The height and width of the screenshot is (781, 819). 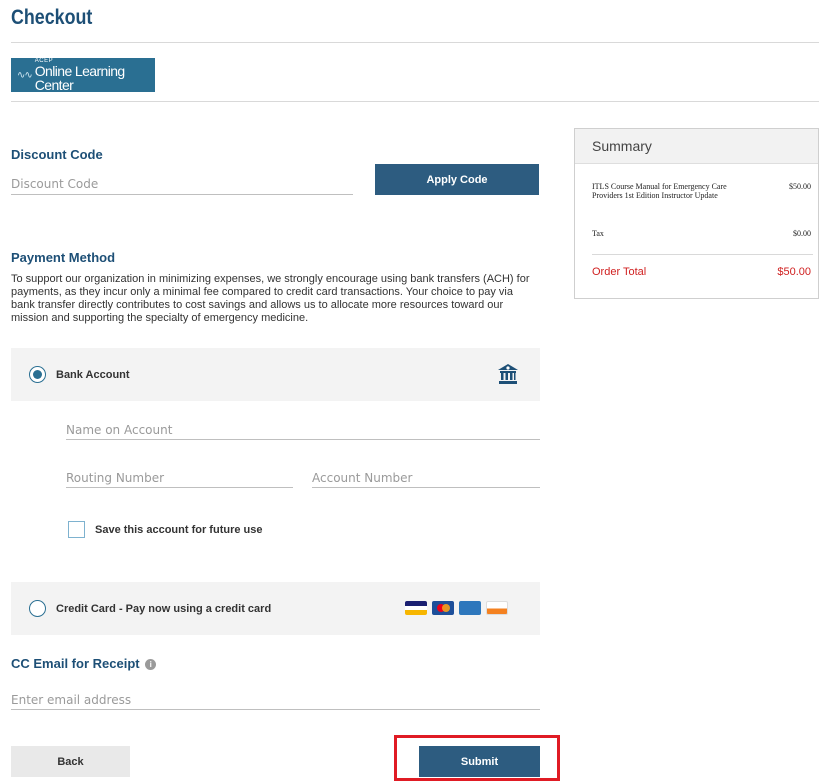 I want to click on amex-icon, so click(x=470, y=608).